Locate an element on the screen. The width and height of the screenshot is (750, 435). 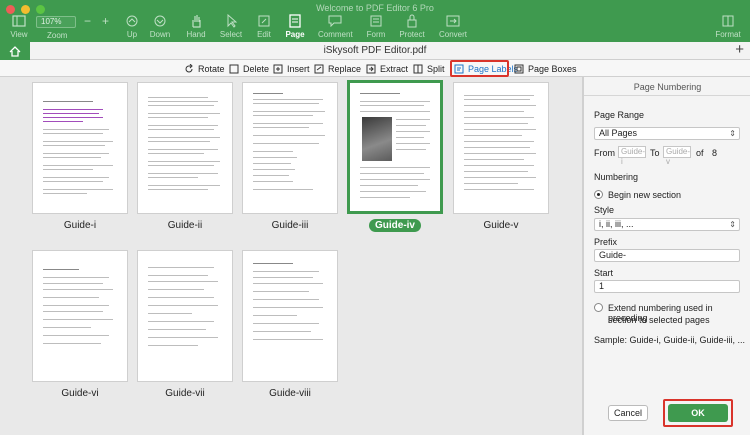
style-label: Style is located at coordinates (604, 210).